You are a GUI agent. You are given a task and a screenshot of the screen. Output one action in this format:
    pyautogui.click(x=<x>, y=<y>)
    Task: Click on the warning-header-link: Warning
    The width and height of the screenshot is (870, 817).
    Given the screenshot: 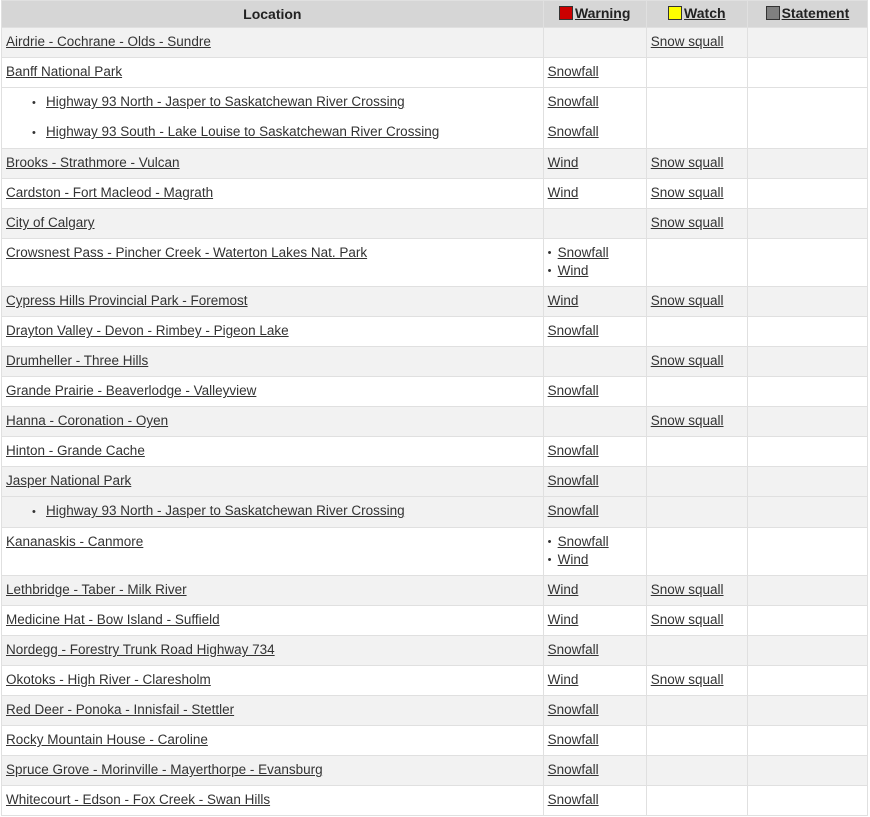 What is the action you would take?
    pyautogui.click(x=602, y=13)
    